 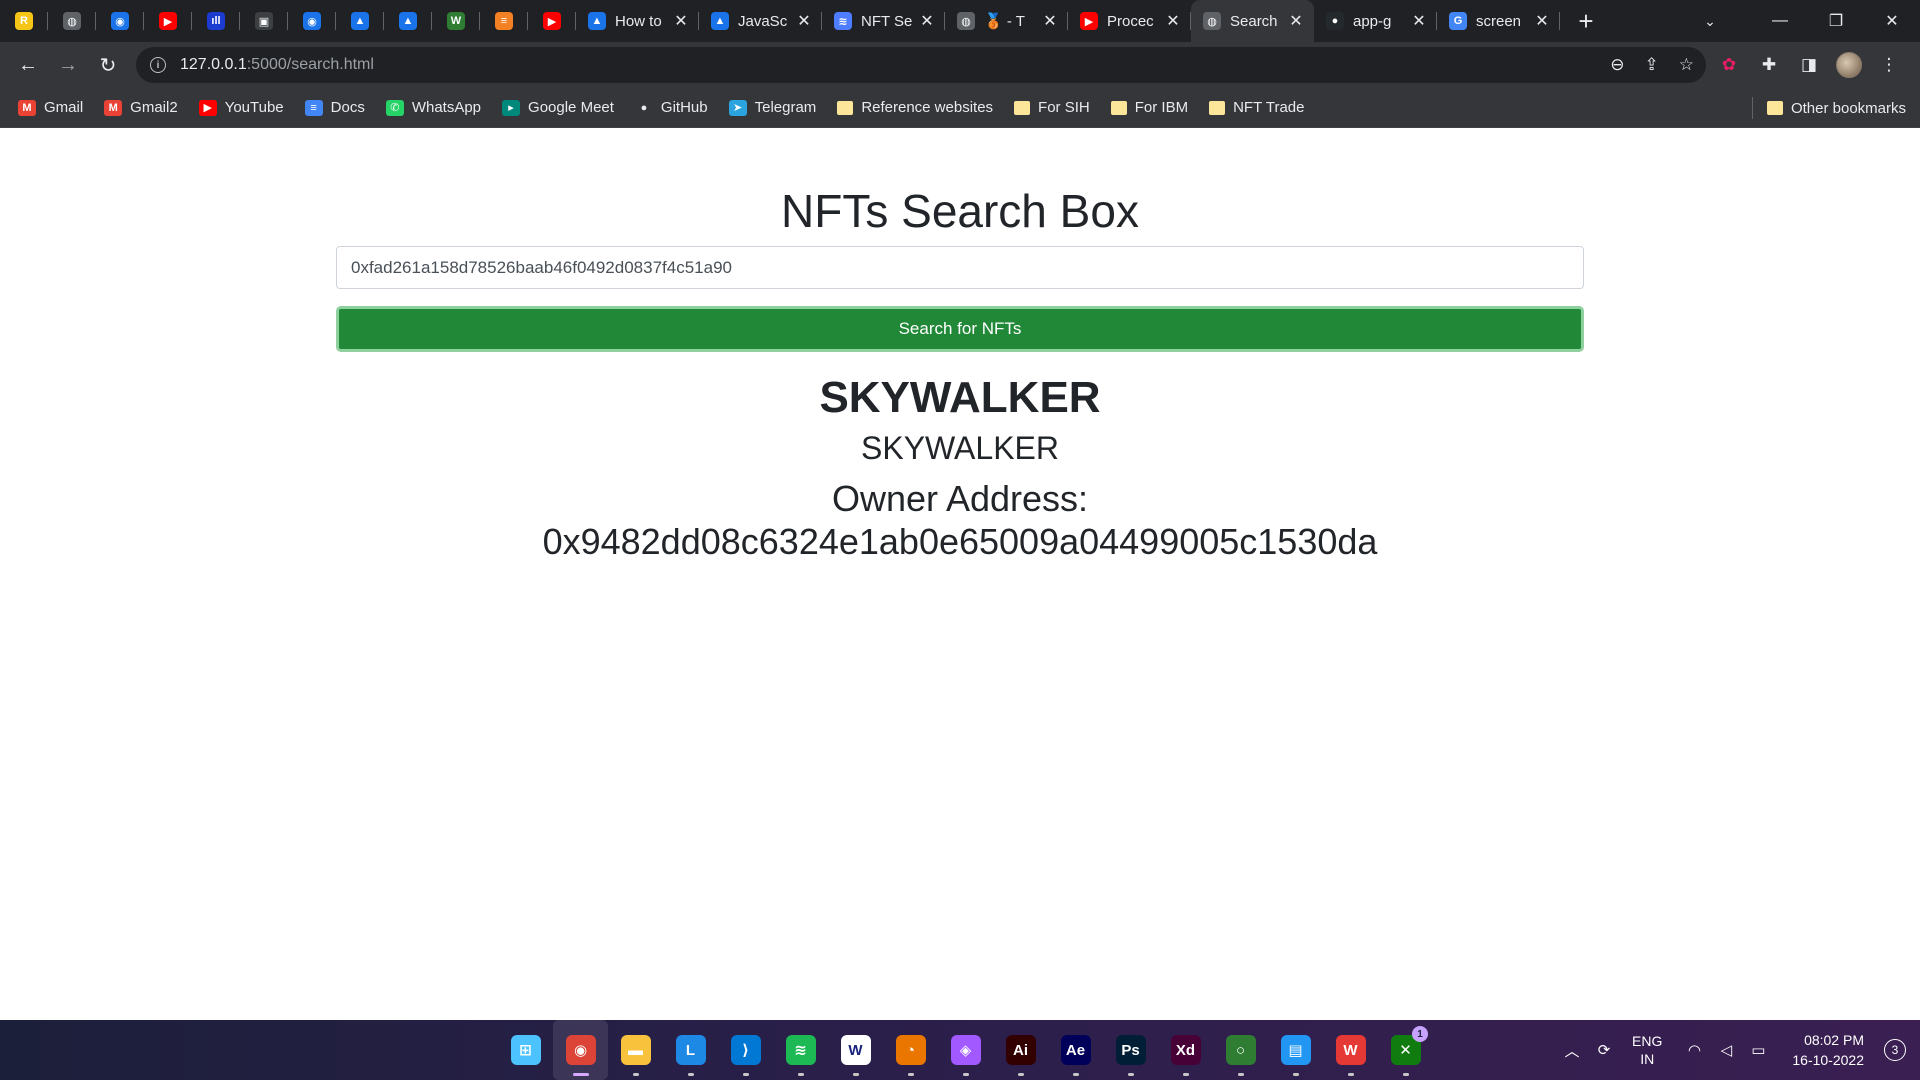 I want to click on figma-icon: ◈, so click(x=965, y=1050).